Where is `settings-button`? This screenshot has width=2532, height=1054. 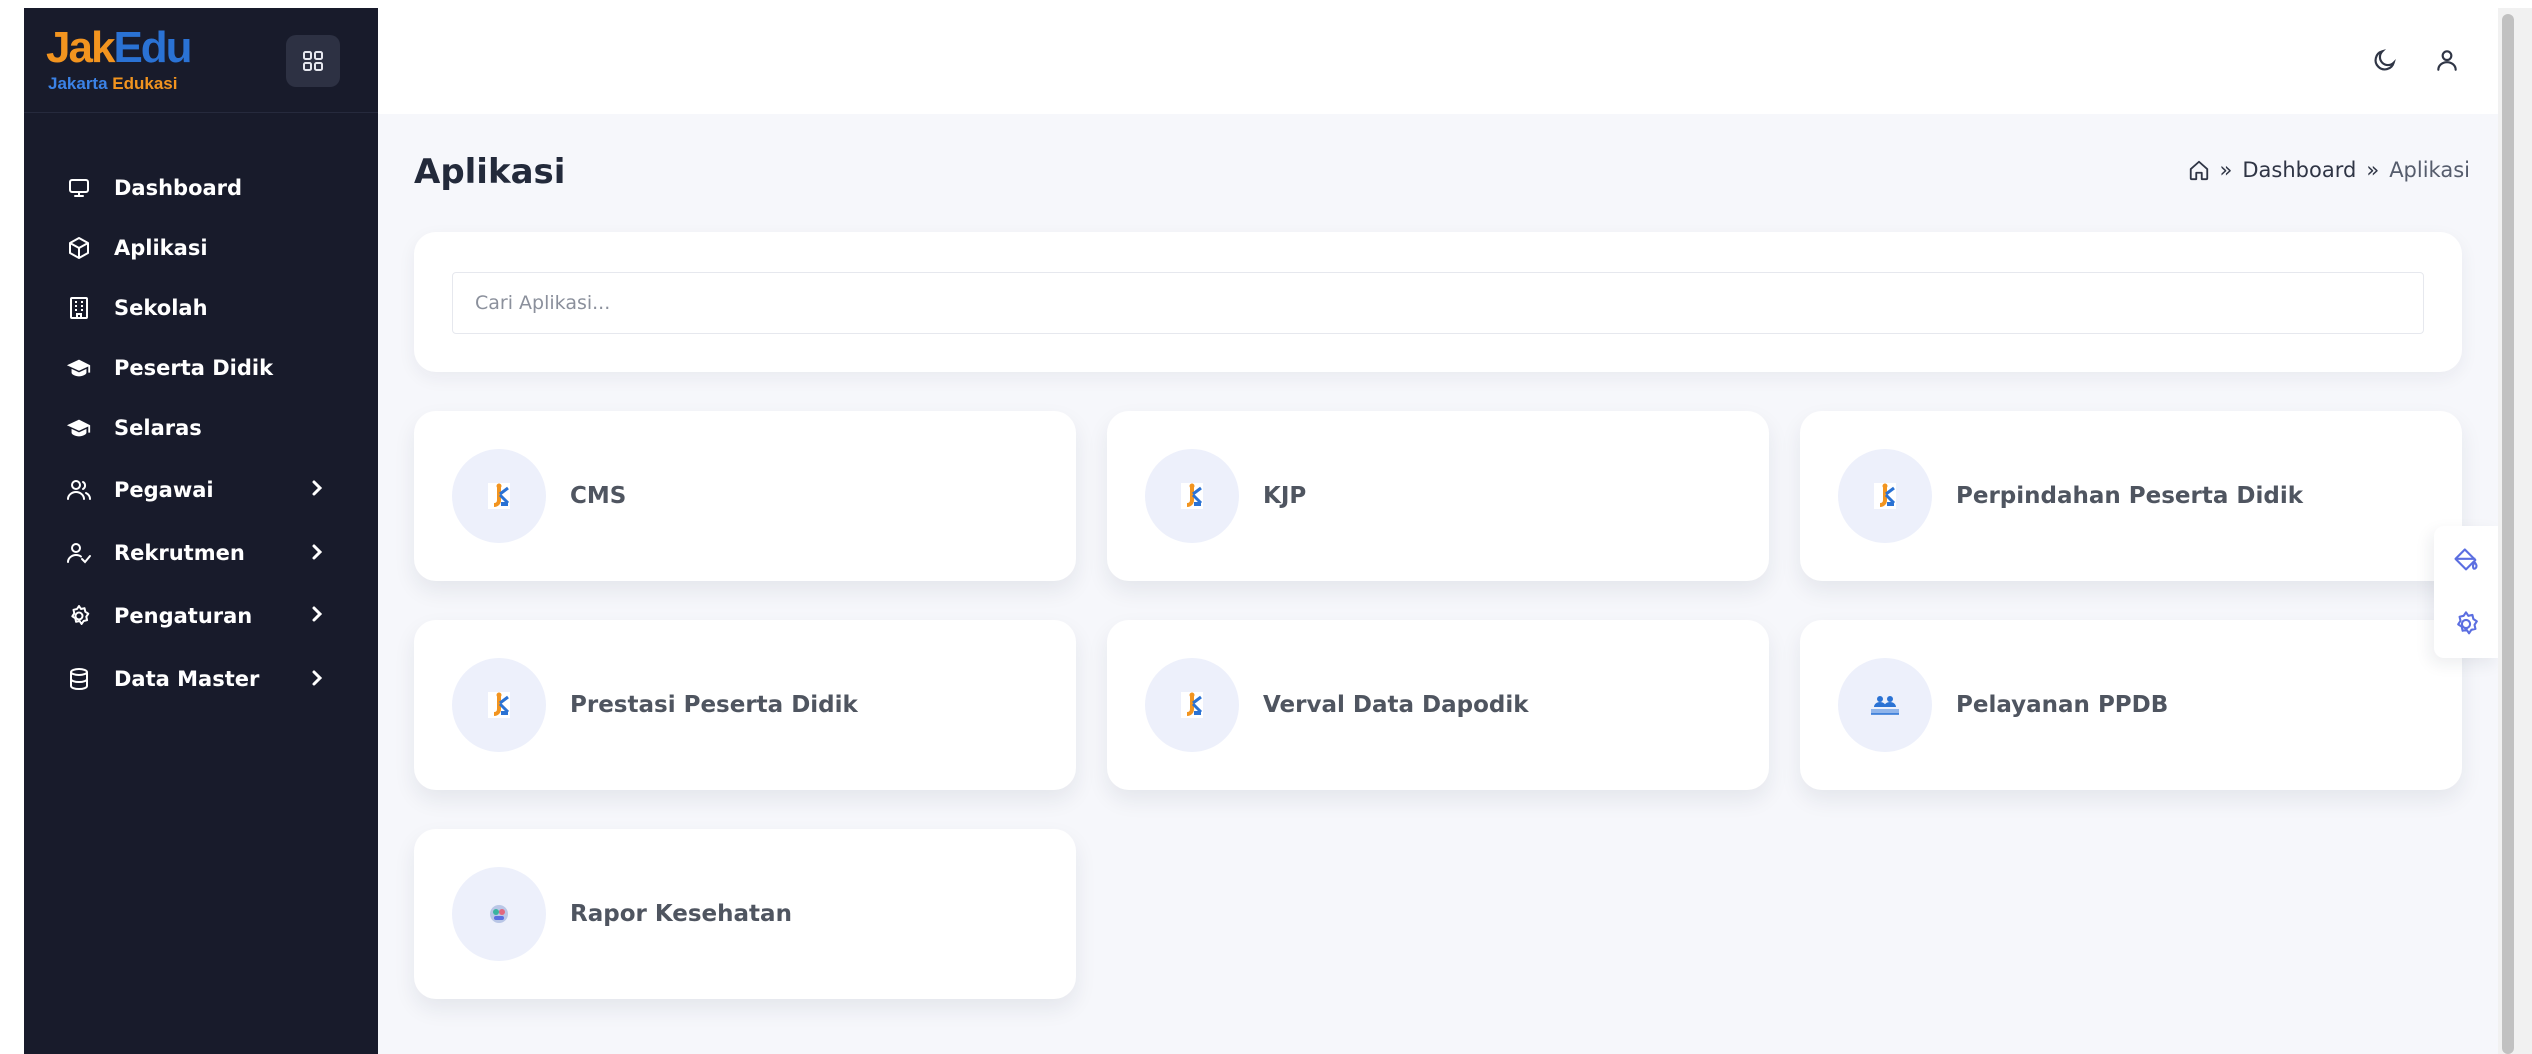
settings-button is located at coordinates (2466, 624).